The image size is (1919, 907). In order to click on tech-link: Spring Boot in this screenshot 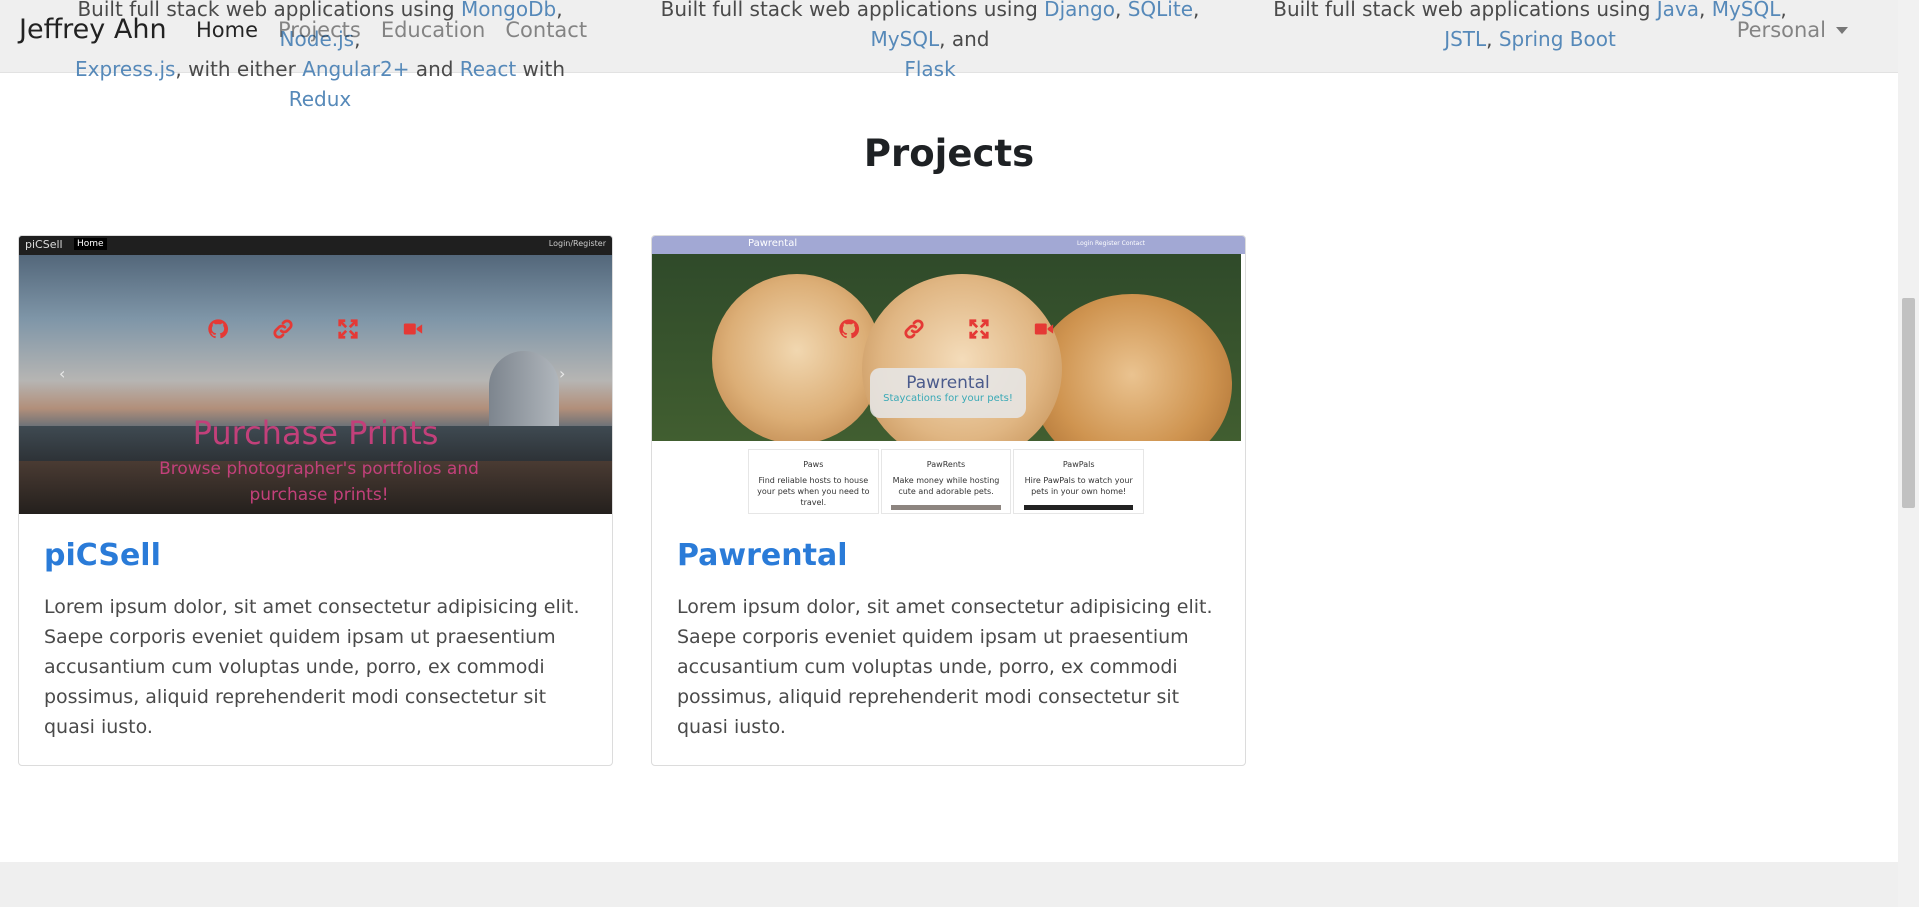, I will do `click(1557, 39)`.